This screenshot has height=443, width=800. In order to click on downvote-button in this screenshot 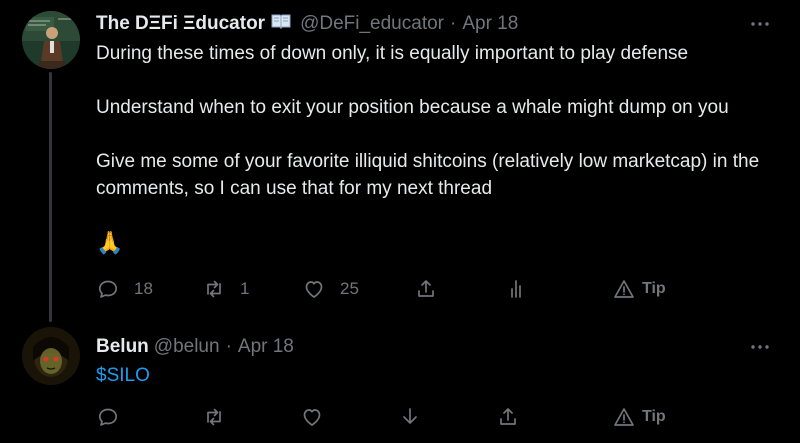, I will do `click(410, 417)`.